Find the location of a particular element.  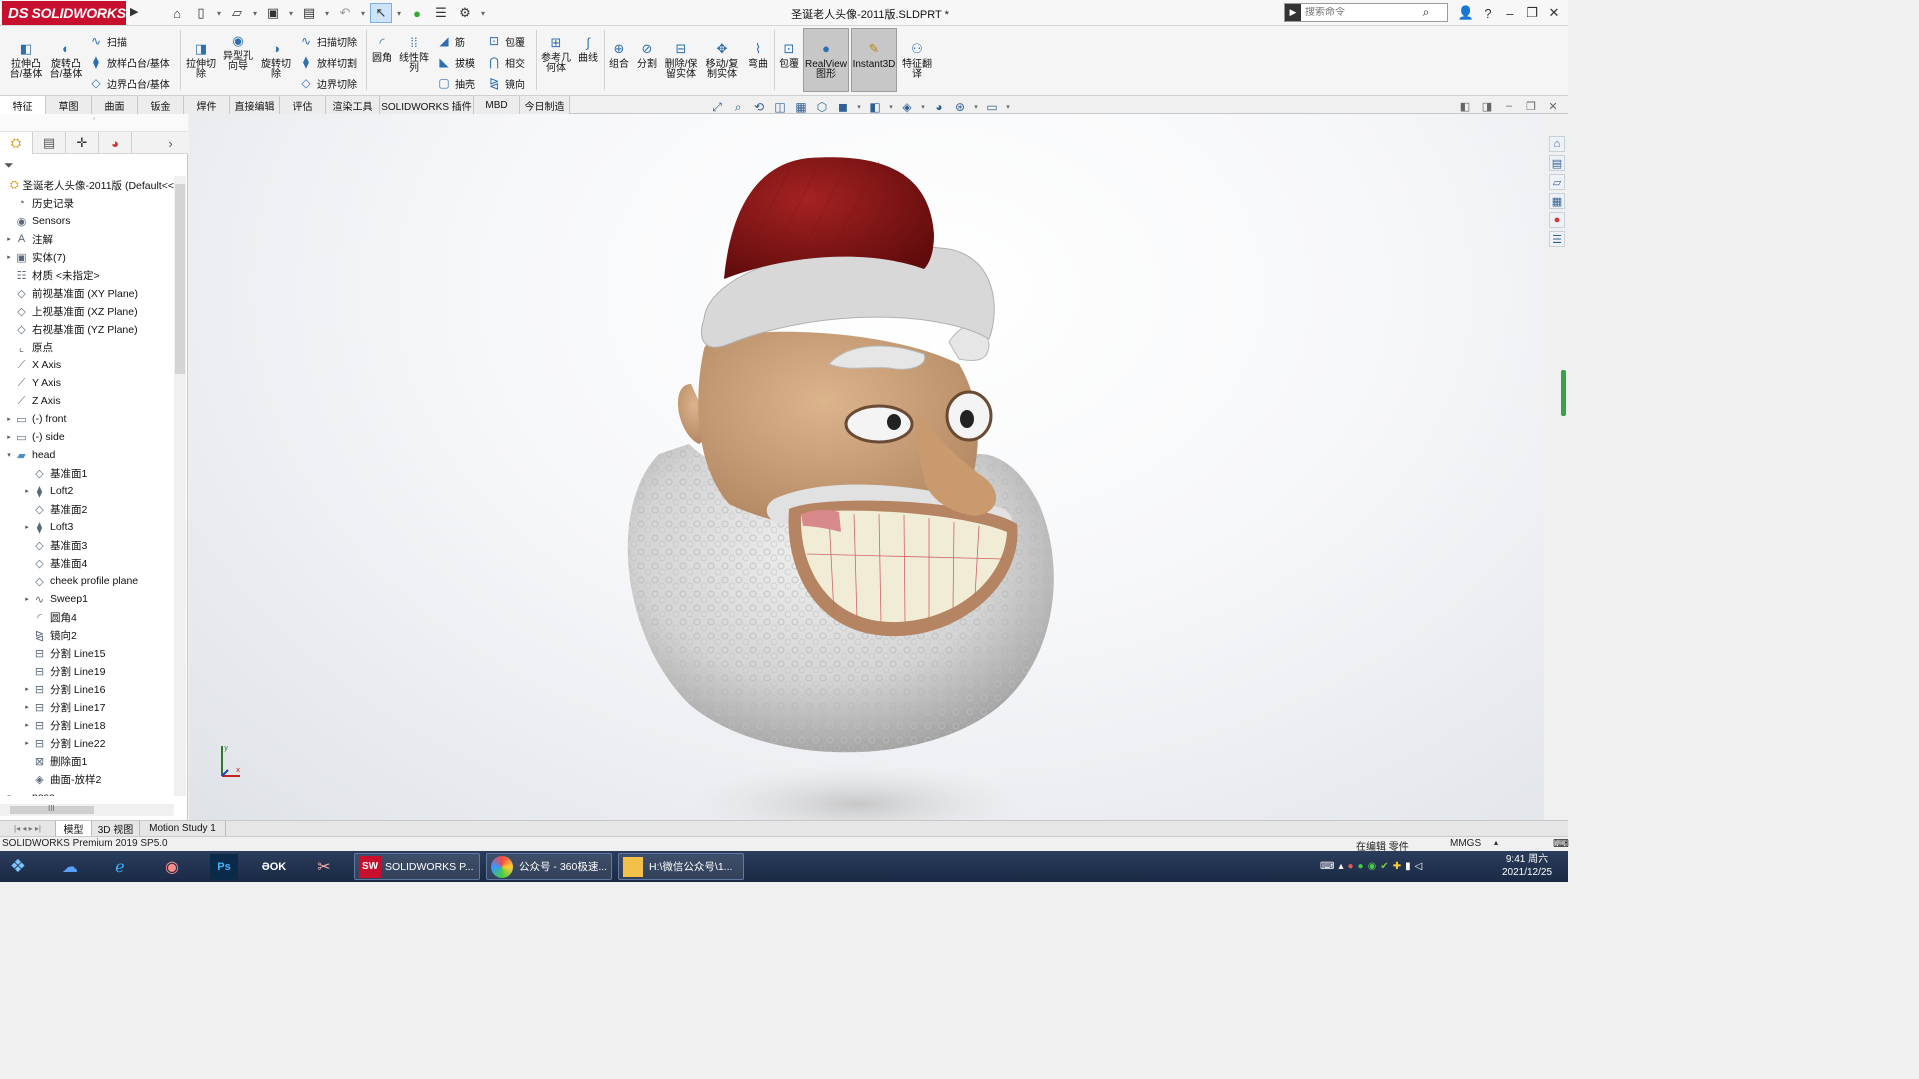

tree-item-surface-loft: ◈ 曲面-放样2 is located at coordinates (87, 779).